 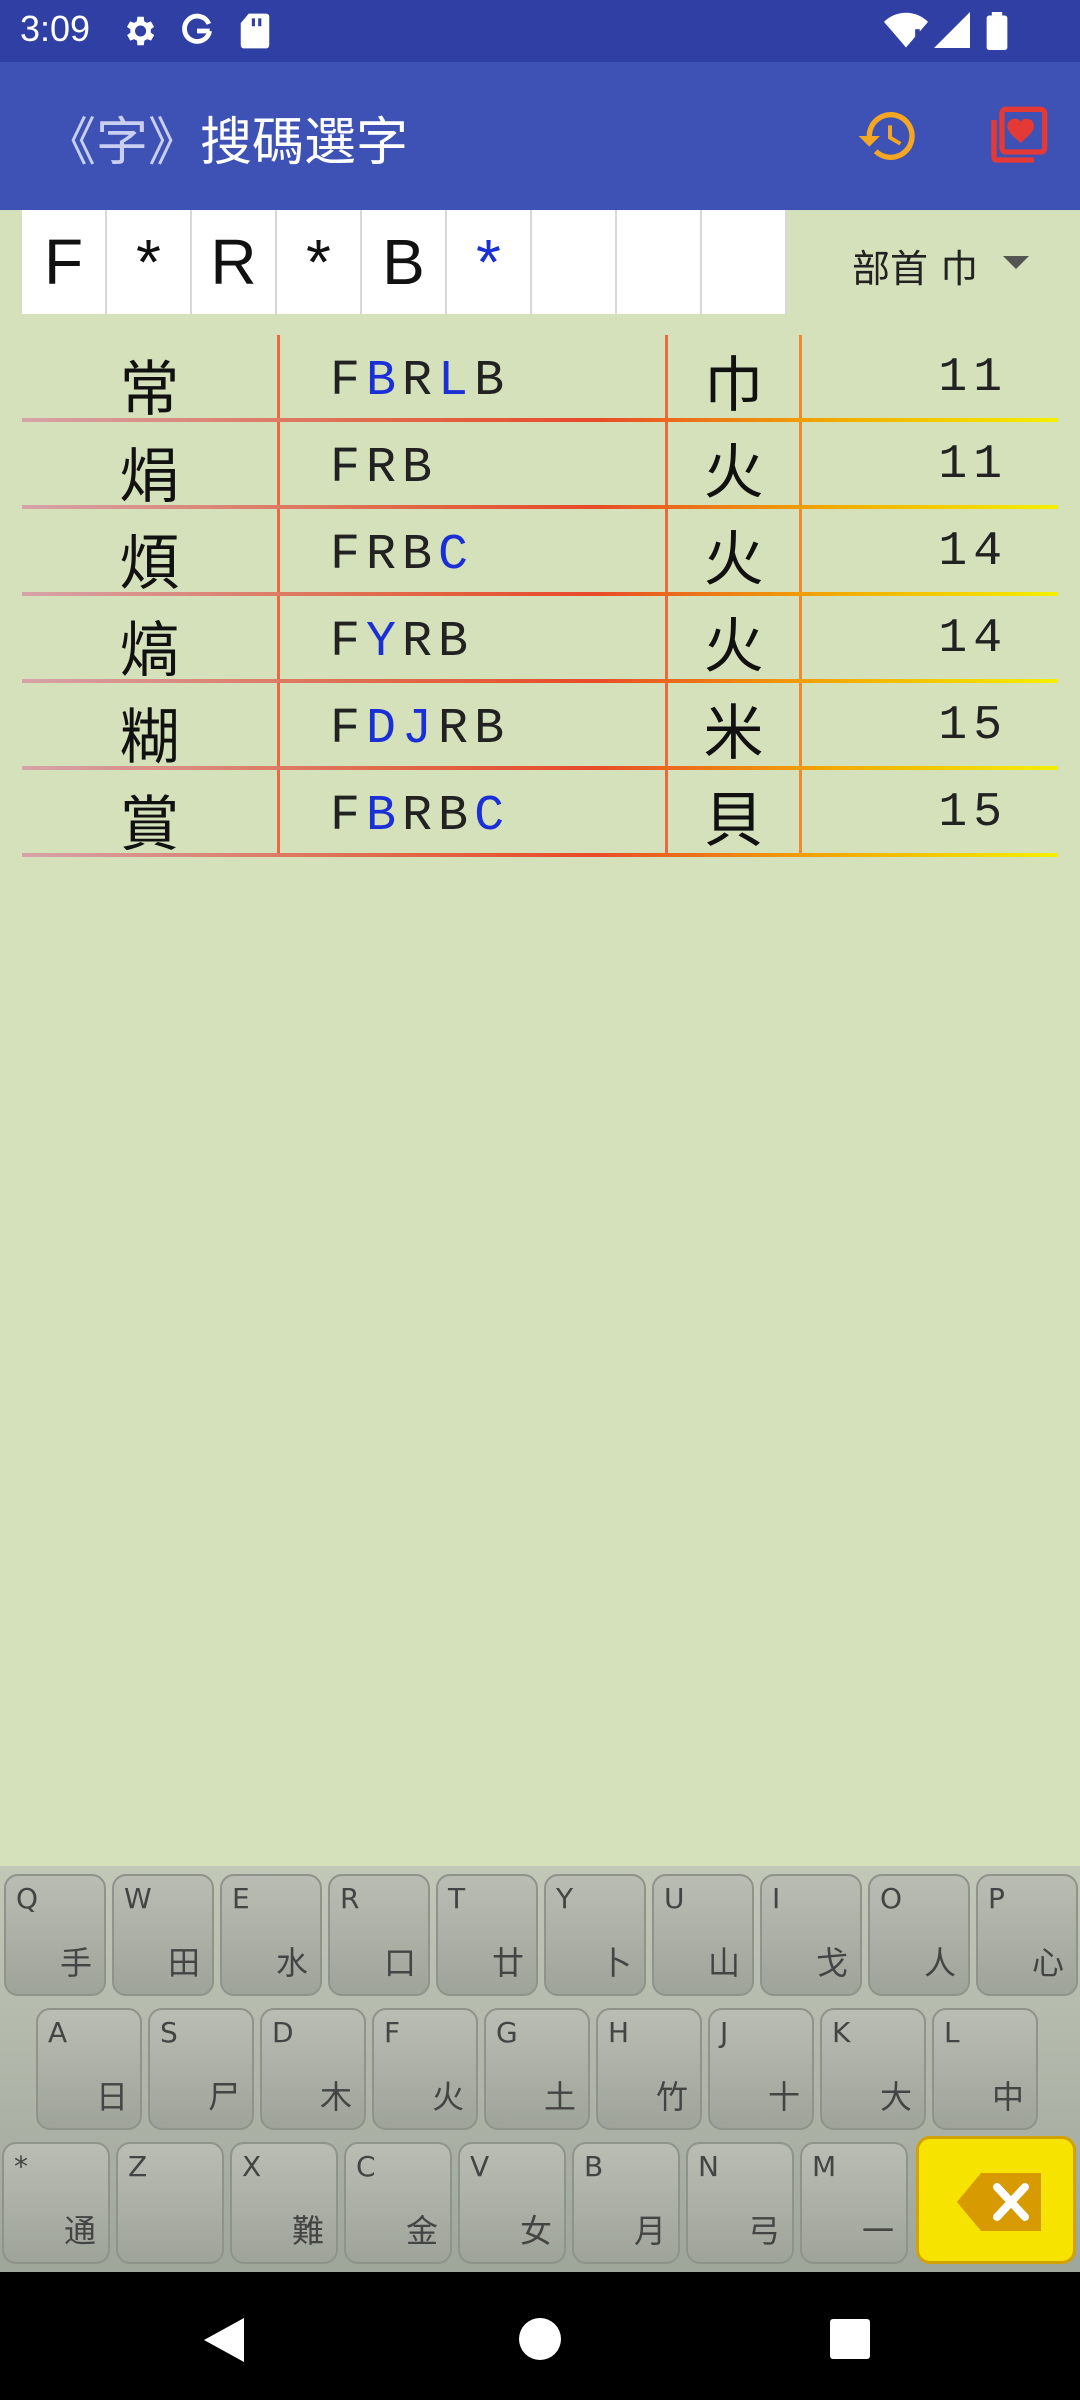 I want to click on result-code: FYRB, so click(x=402, y=642).